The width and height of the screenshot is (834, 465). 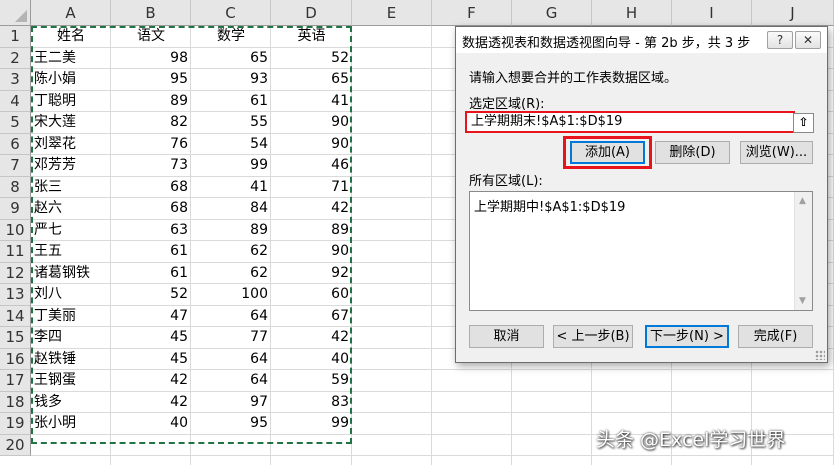 I want to click on score-cell: 95, so click(x=151, y=79).